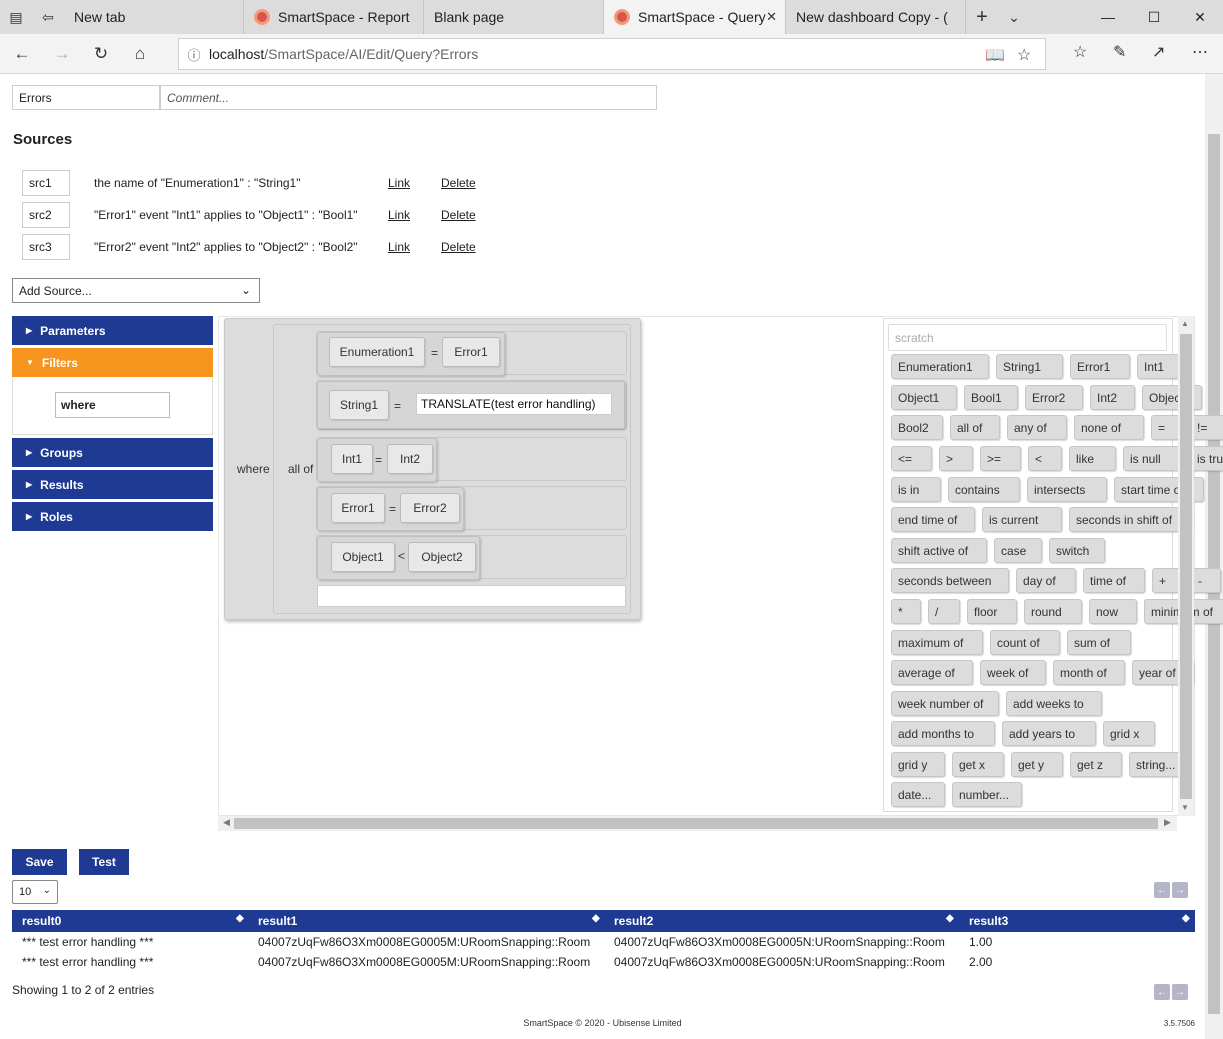 The width and height of the screenshot is (1223, 1039). I want to click on palette-token: is true, so click(1206, 458).